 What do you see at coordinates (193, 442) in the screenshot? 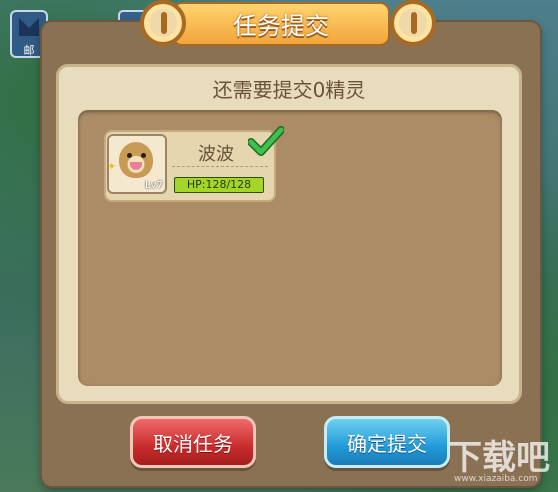
I see `cancel-task-button: 取消任务` at bounding box center [193, 442].